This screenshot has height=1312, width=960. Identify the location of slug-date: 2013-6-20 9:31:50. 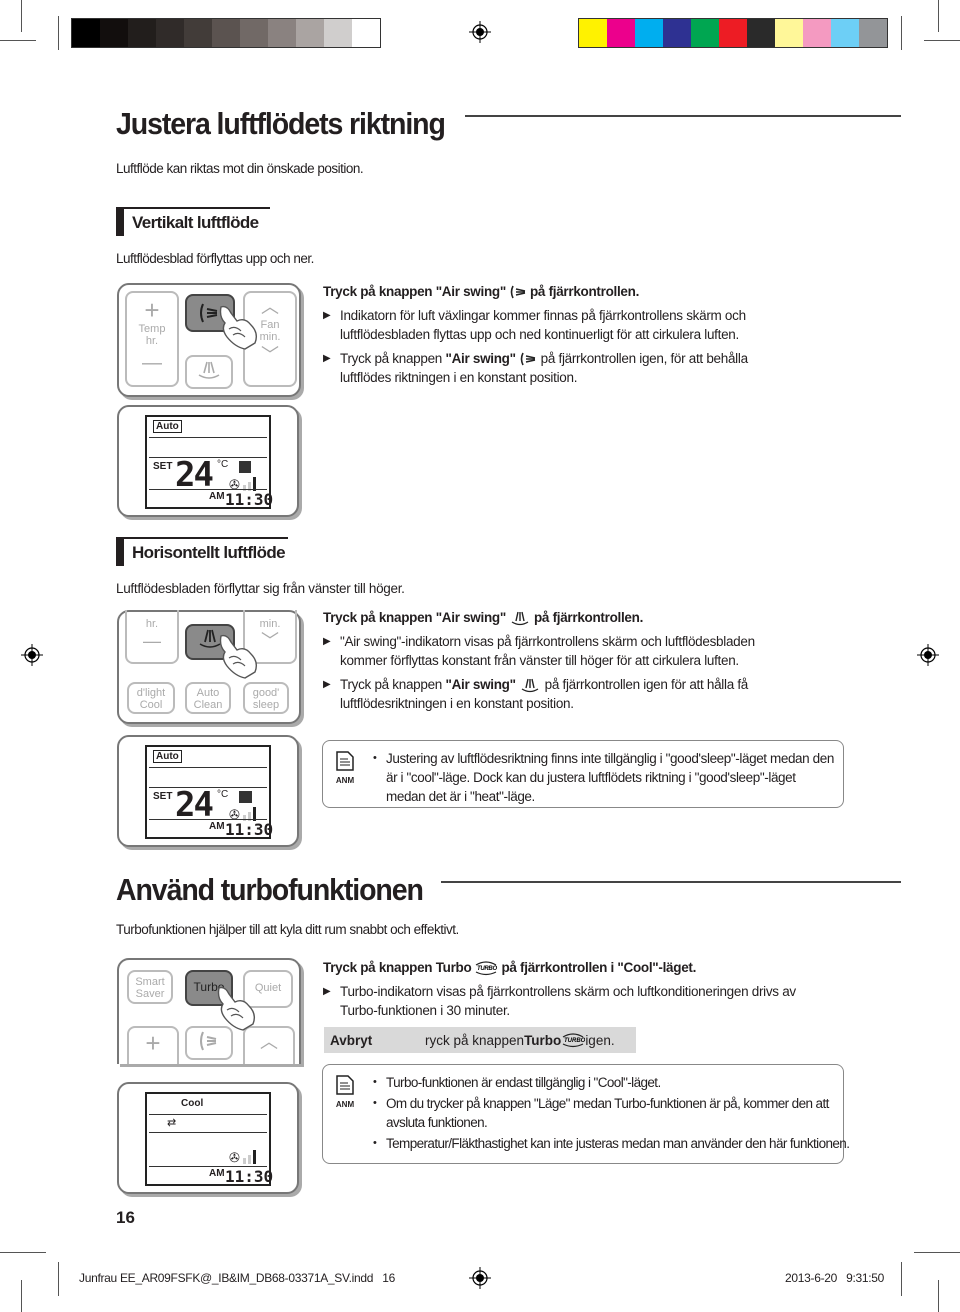
(835, 1278).